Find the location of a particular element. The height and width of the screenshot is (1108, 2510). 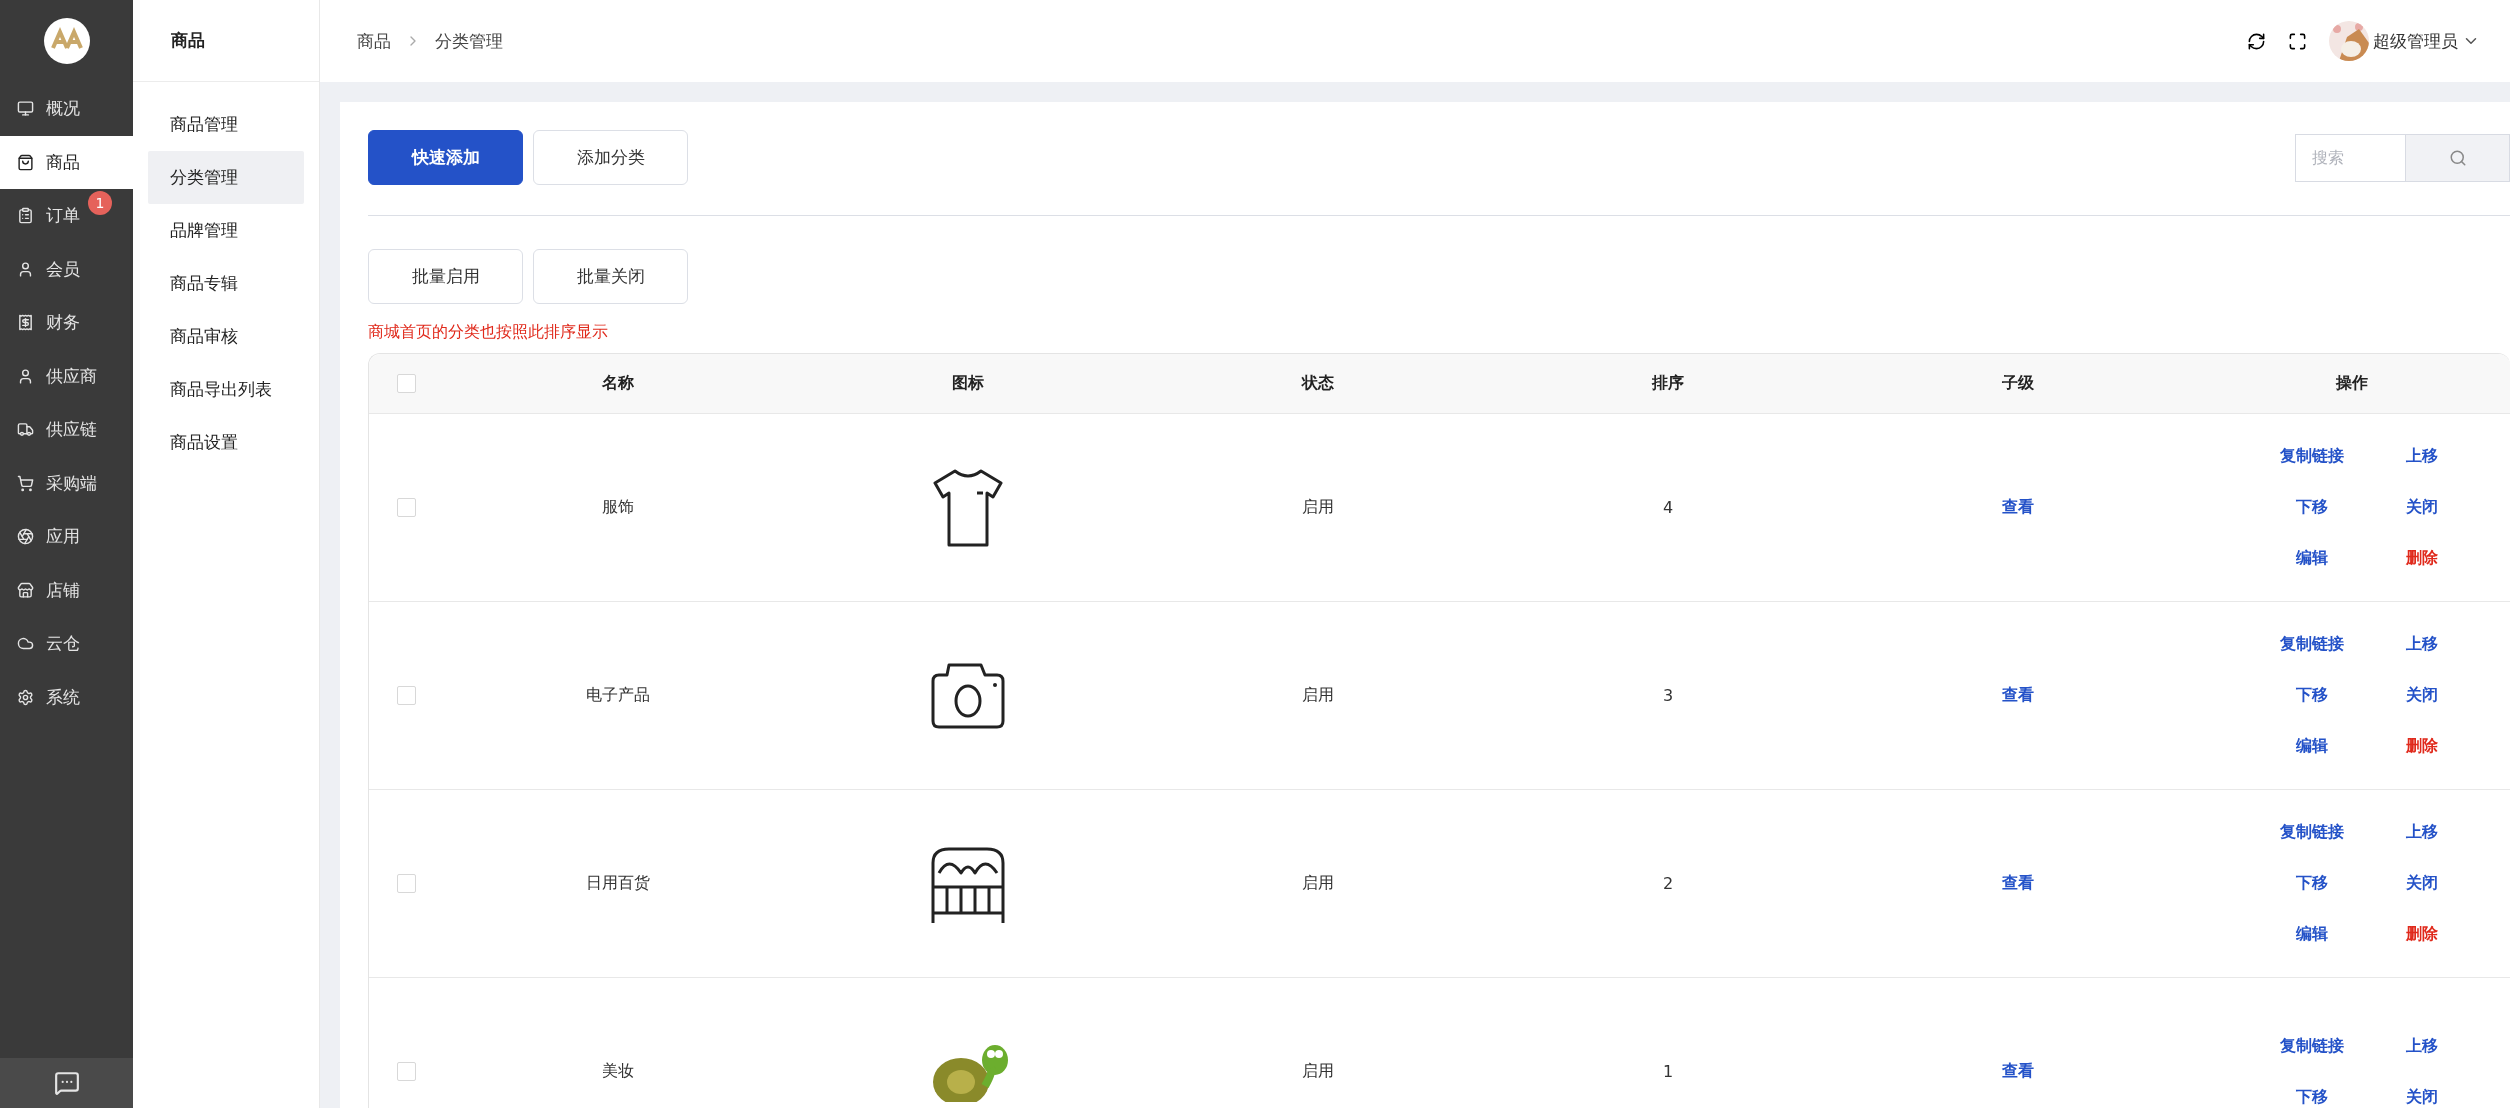

nav-label: 商品 is located at coordinates (63, 162).